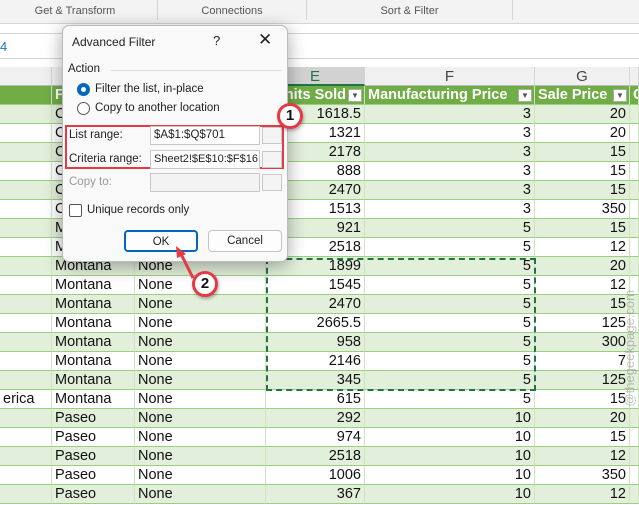  Describe the element at coordinates (185, 262) in the screenshot. I see `callout-arrow` at that location.